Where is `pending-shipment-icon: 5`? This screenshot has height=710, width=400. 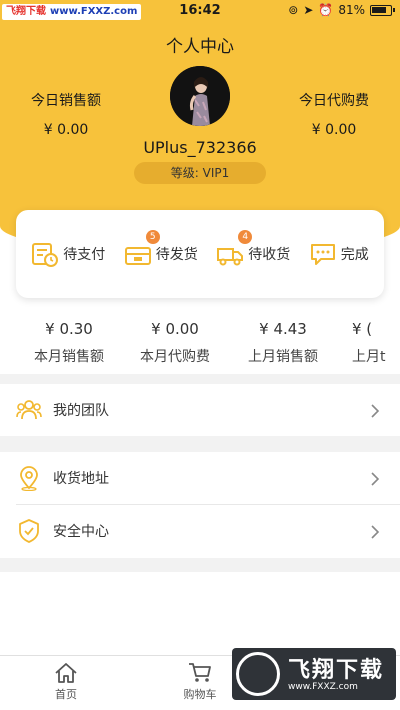
pending-shipment-icon: 5 is located at coordinates (142, 249).